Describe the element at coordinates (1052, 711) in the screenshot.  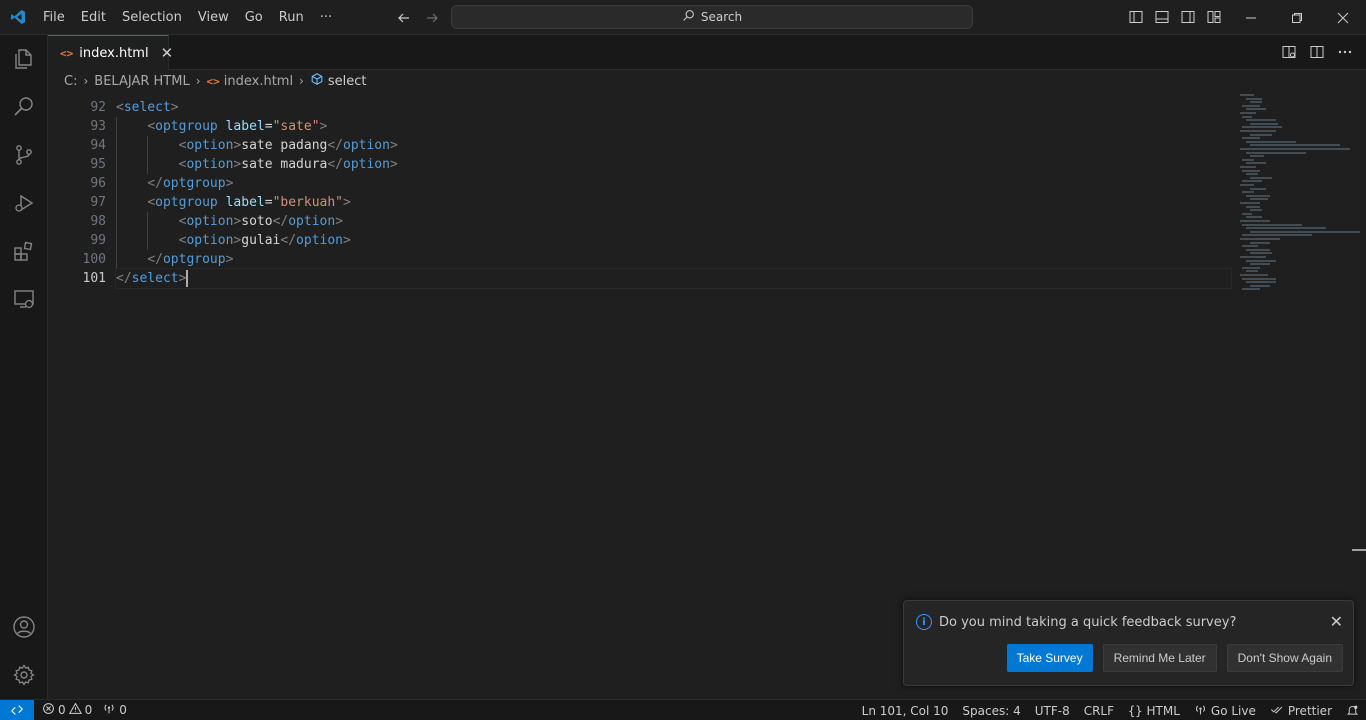
I see `encoding: UTF-8` at that location.